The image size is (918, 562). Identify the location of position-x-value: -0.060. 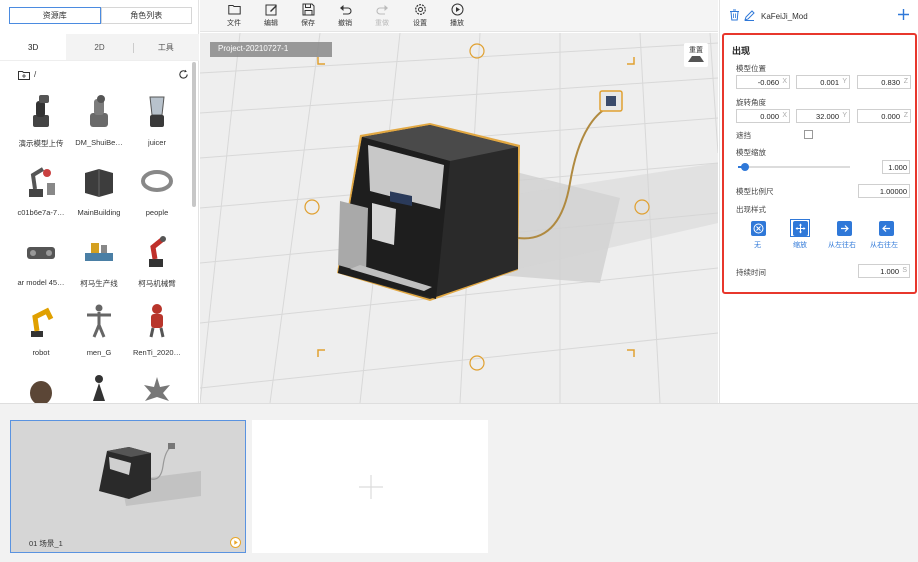
(768, 82).